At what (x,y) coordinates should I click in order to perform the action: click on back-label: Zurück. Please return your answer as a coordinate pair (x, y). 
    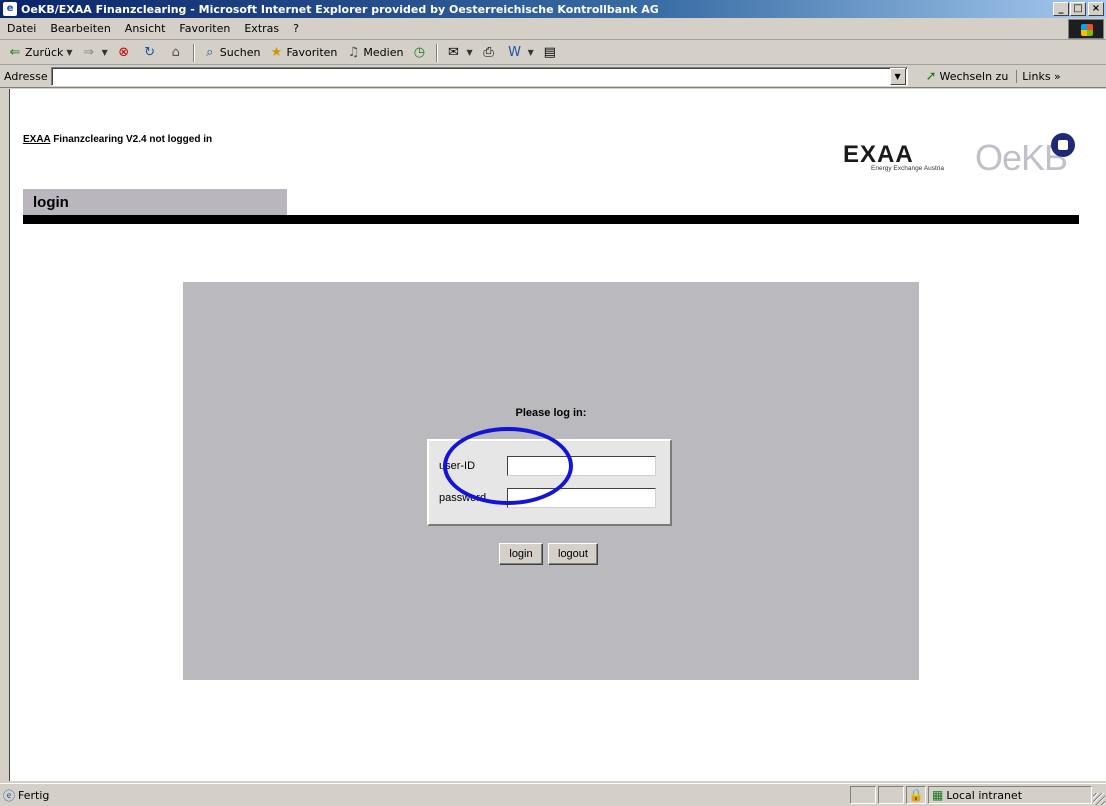
    Looking at the image, I should click on (44, 52).